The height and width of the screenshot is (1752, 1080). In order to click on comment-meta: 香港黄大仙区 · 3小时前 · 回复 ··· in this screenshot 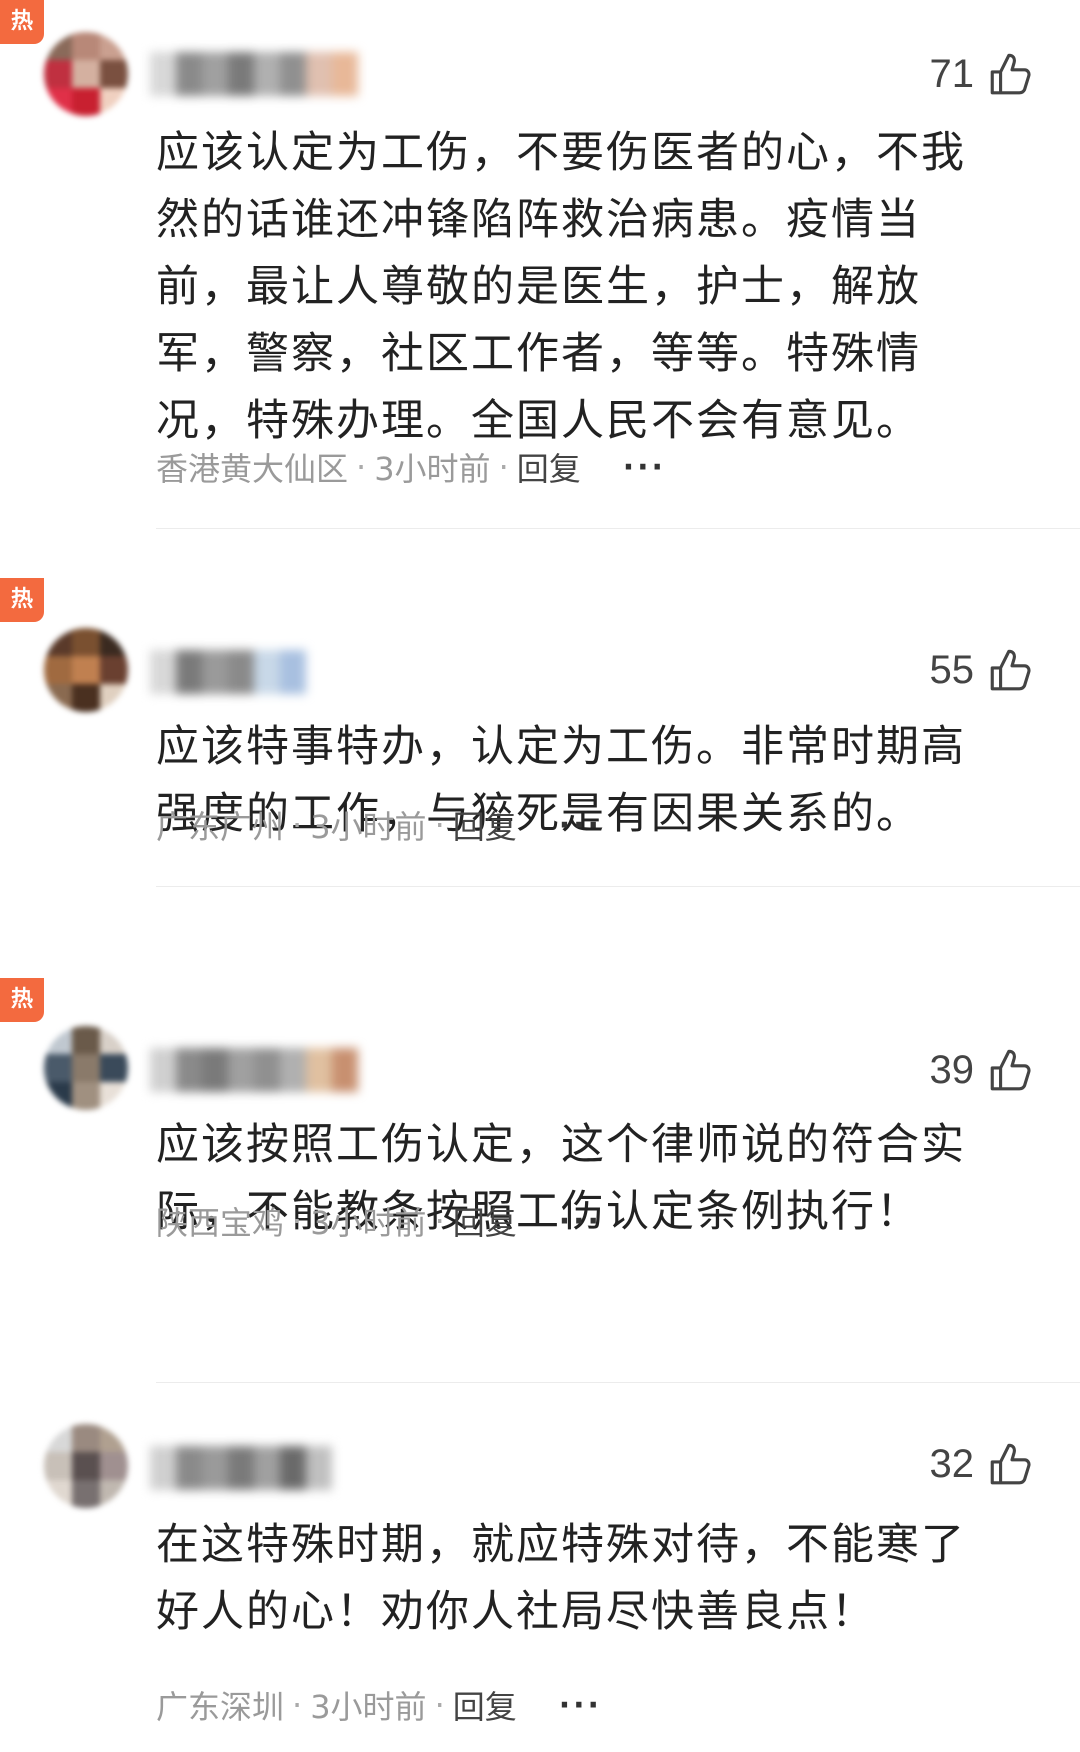, I will do `click(411, 467)`.